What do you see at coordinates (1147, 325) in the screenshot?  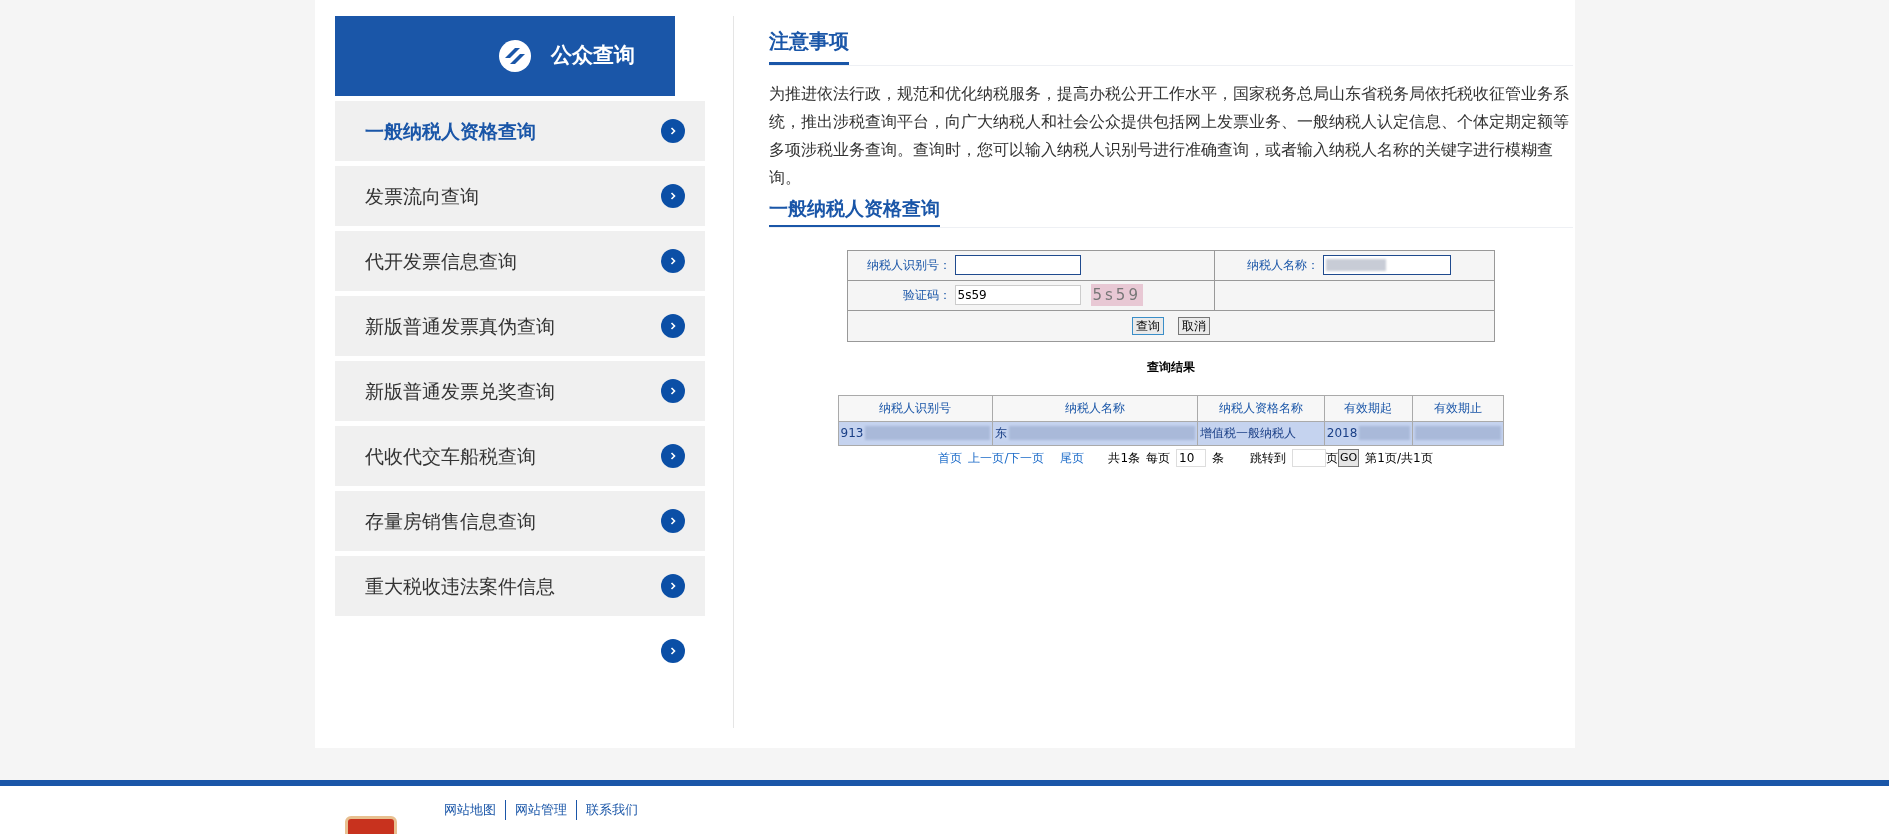 I see `form-button: 查询` at bounding box center [1147, 325].